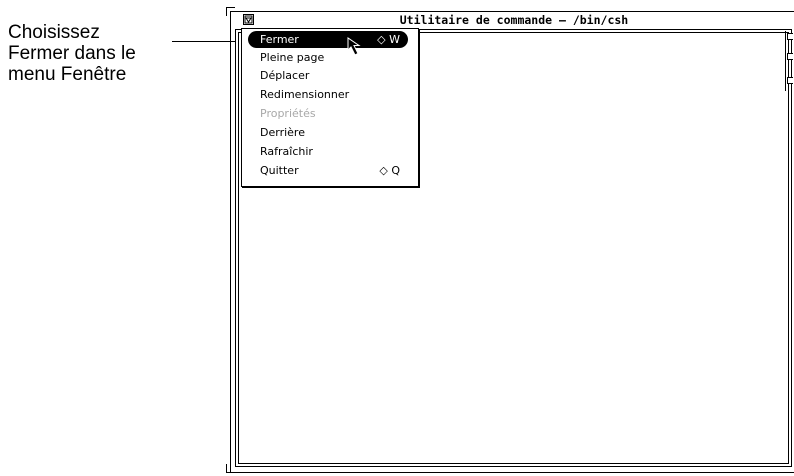  What do you see at coordinates (72, 53) in the screenshot?
I see `callout-line-2: Fermer dans le` at bounding box center [72, 53].